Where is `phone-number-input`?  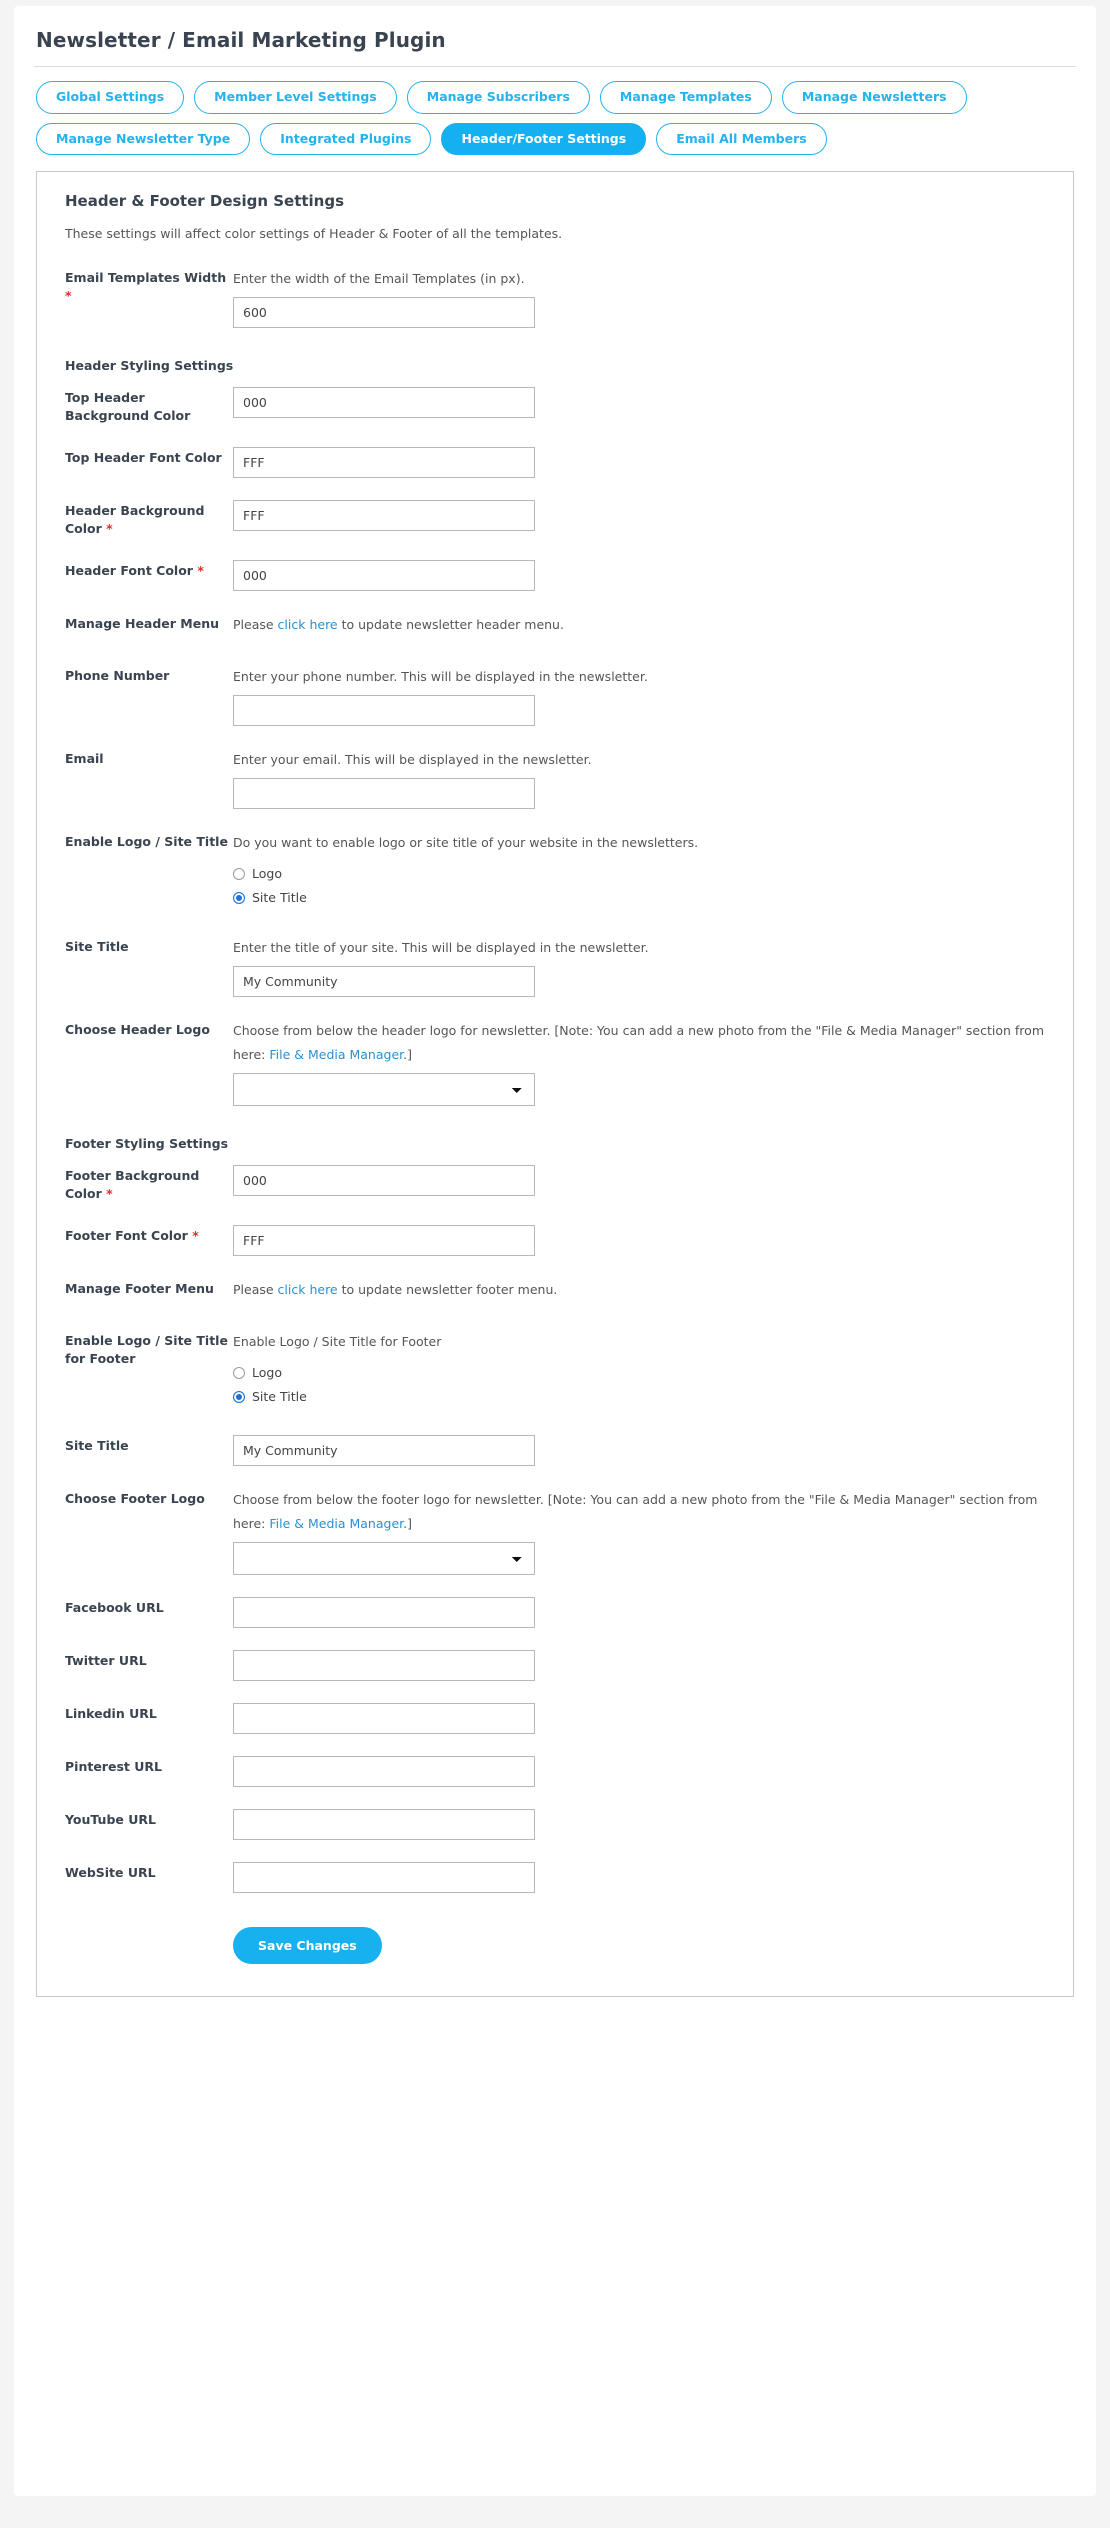 phone-number-input is located at coordinates (384, 710).